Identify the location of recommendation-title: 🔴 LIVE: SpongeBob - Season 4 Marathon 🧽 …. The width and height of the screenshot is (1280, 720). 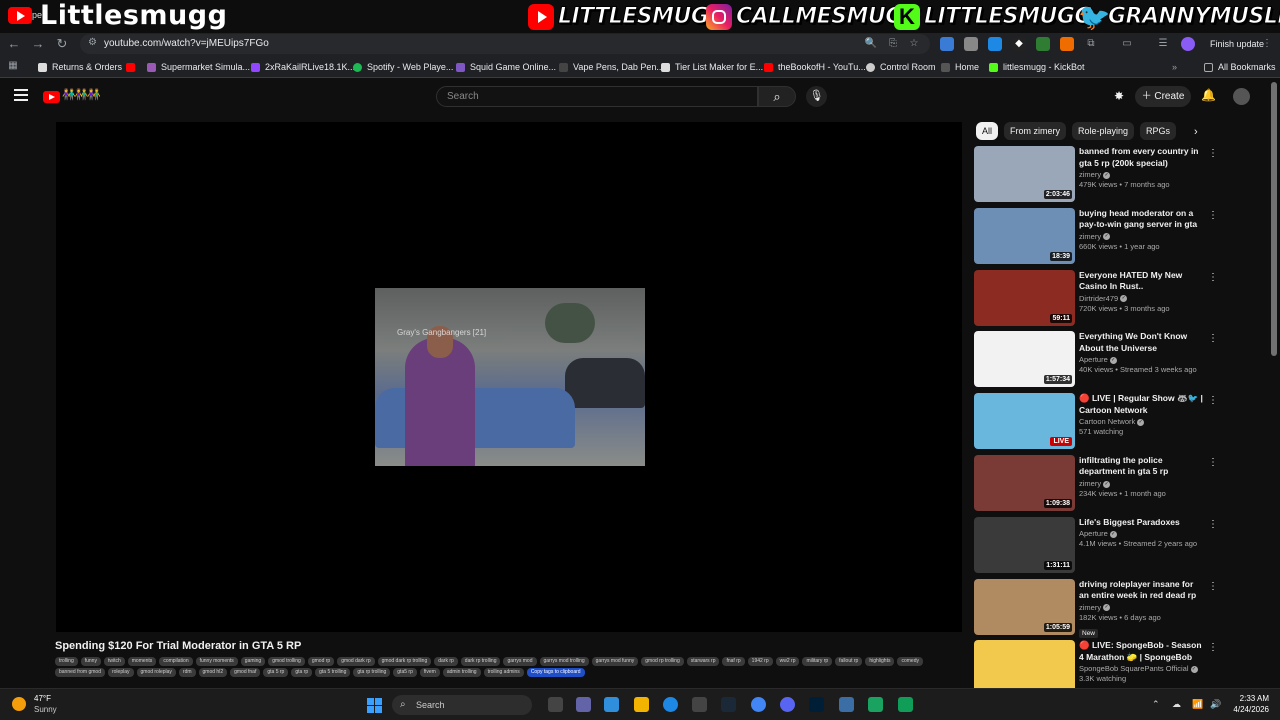
(1141, 651).